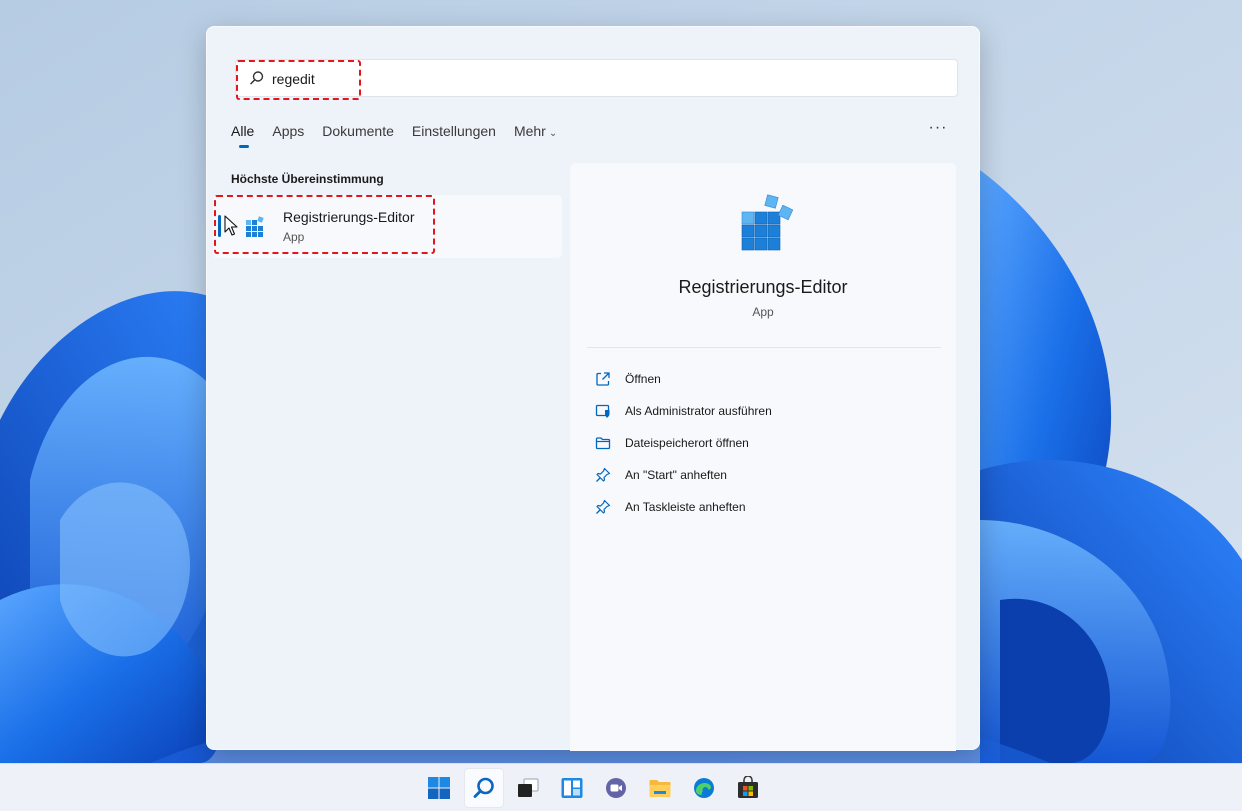 This screenshot has height=811, width=1242. What do you see at coordinates (676, 475) in the screenshot?
I see `action-pin-to-start-label: An "Start" anheften` at bounding box center [676, 475].